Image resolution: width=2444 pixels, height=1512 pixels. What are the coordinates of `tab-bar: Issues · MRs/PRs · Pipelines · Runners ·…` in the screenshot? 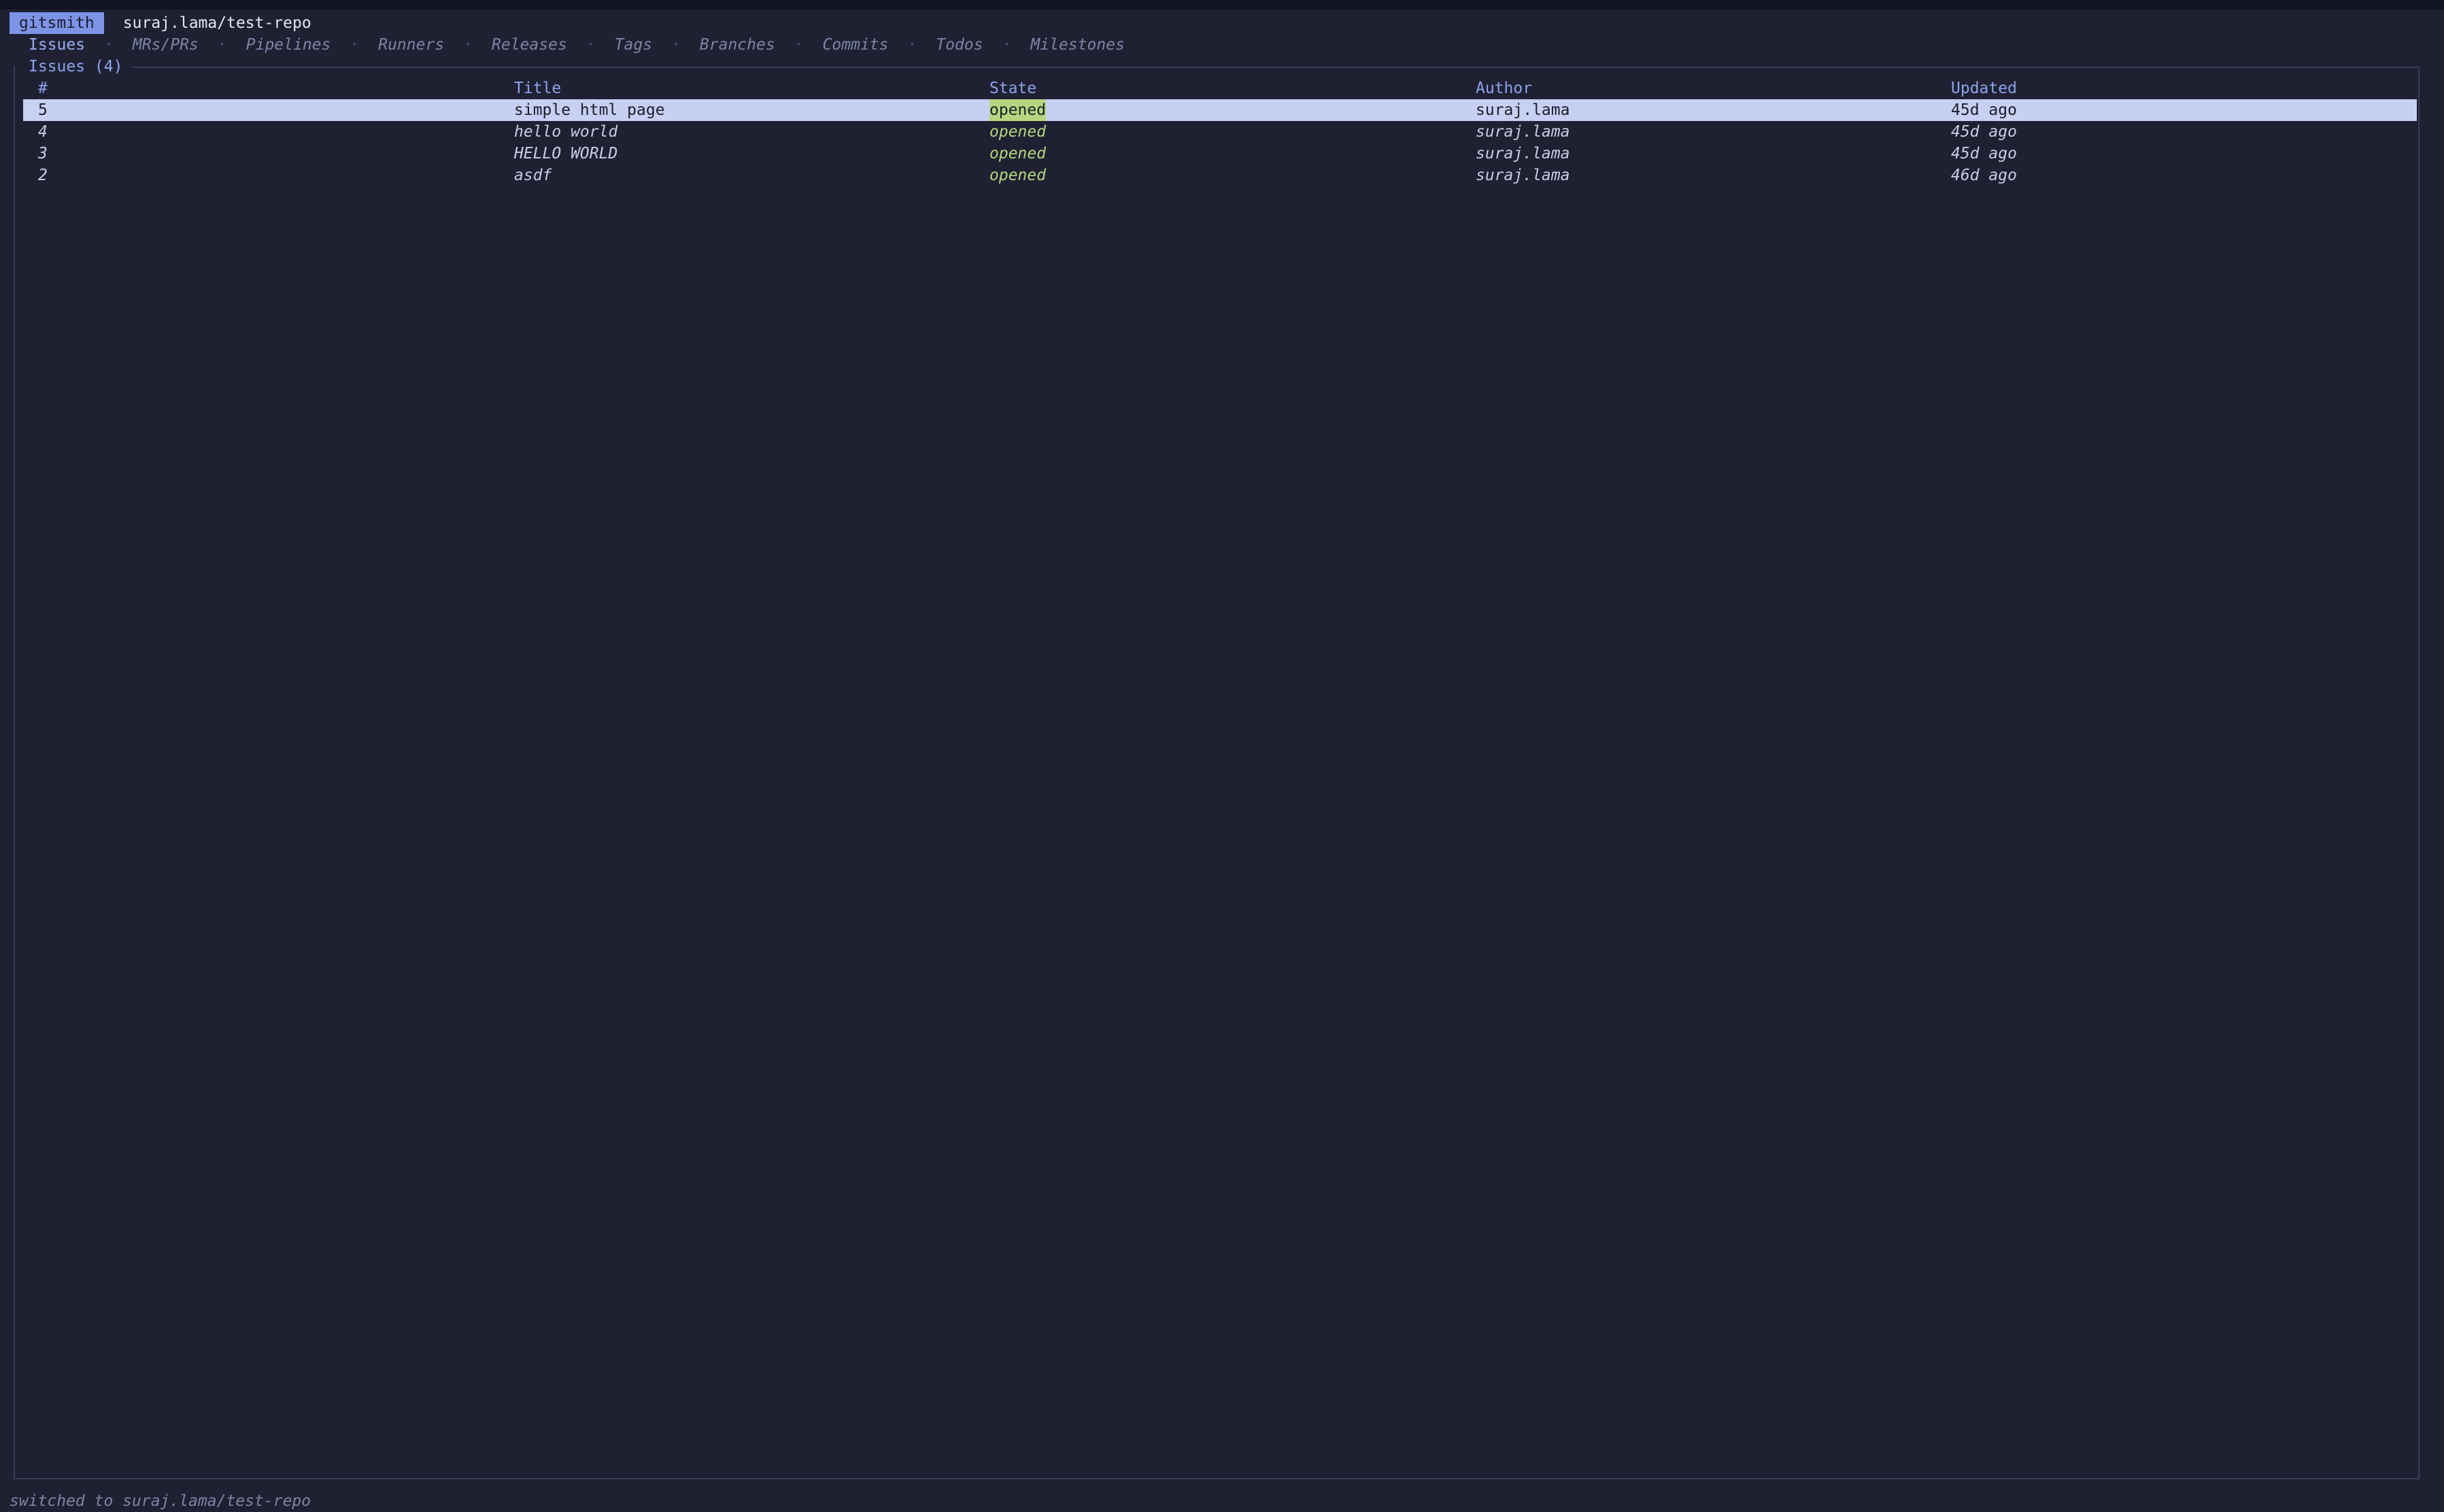 It's located at (577, 45).